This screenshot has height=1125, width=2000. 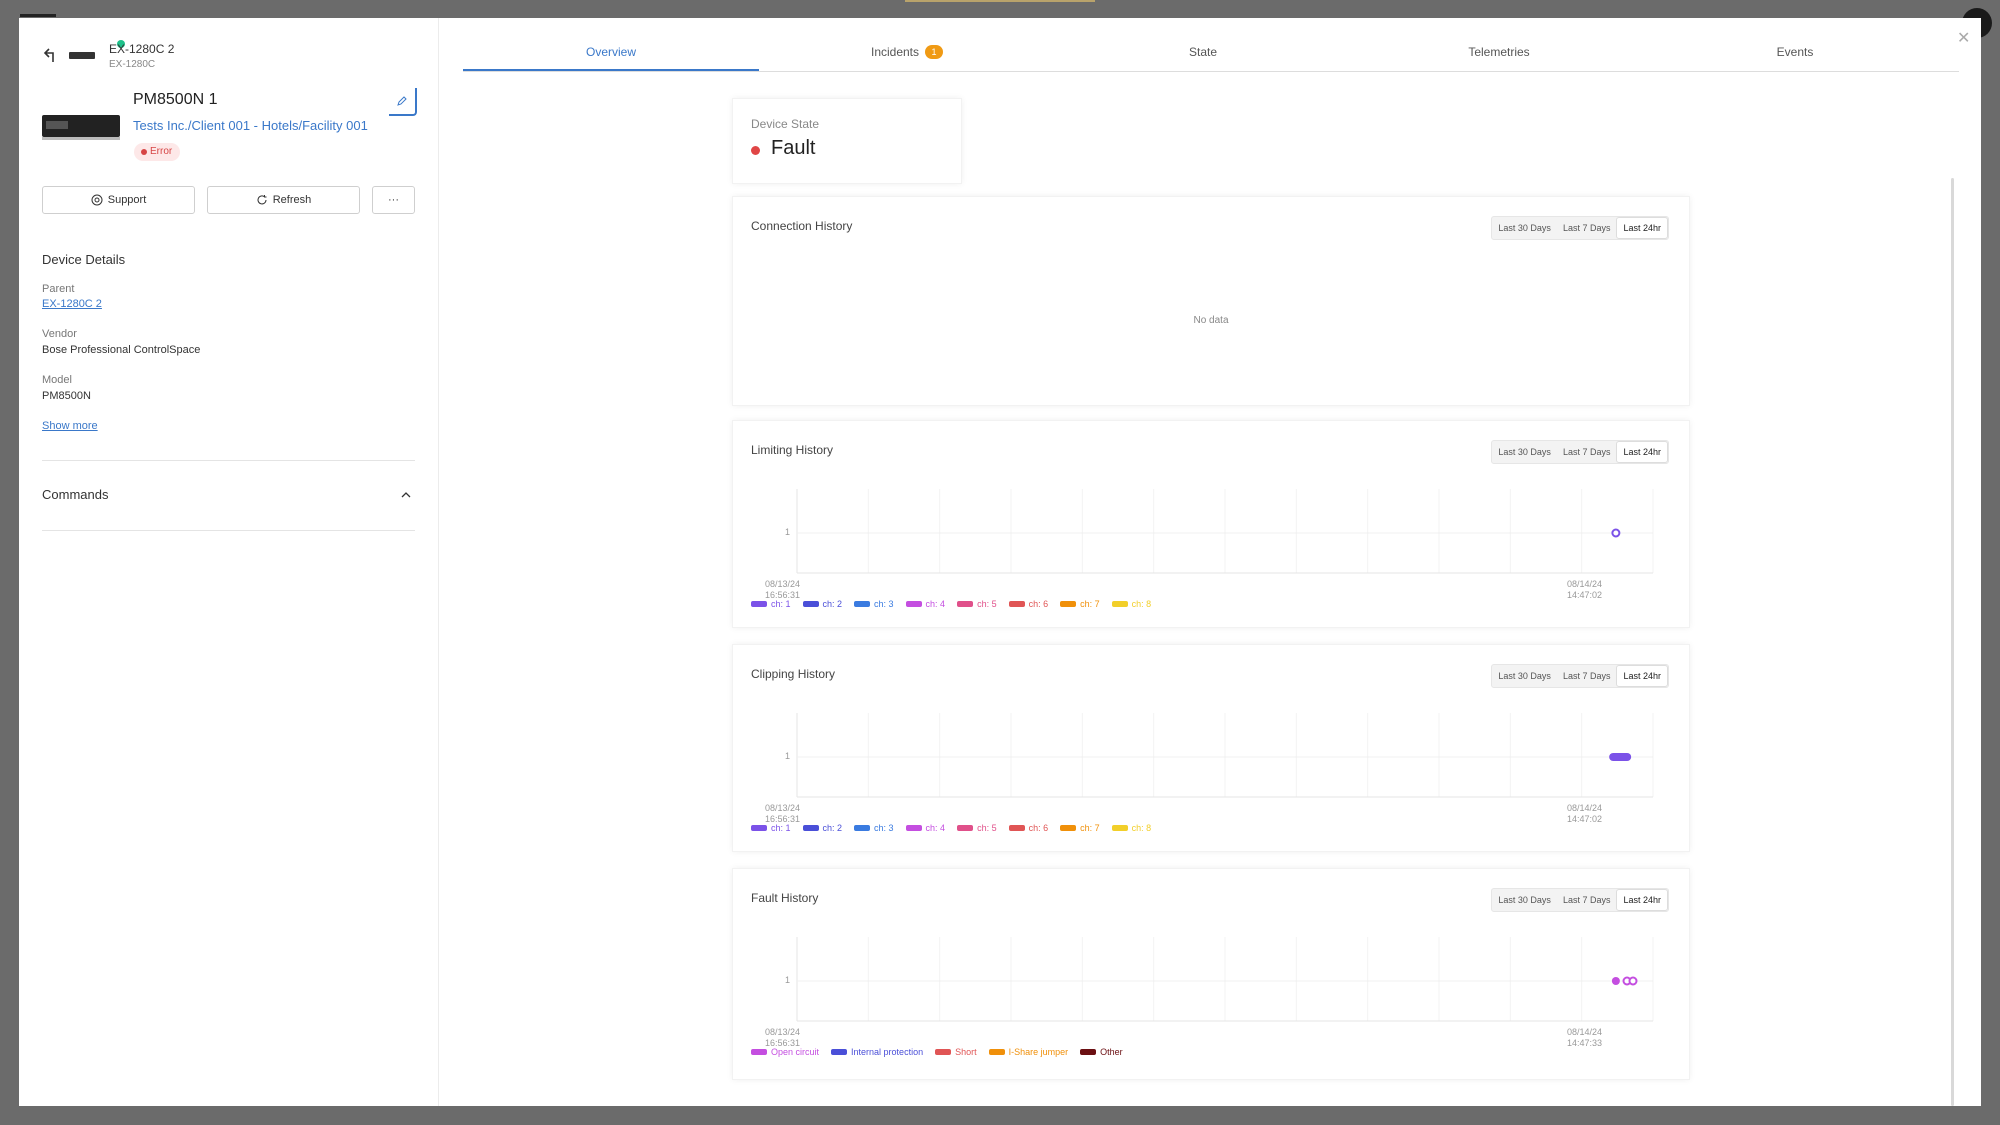 I want to click on tab-label: Telemetries, so click(x=1499, y=52).